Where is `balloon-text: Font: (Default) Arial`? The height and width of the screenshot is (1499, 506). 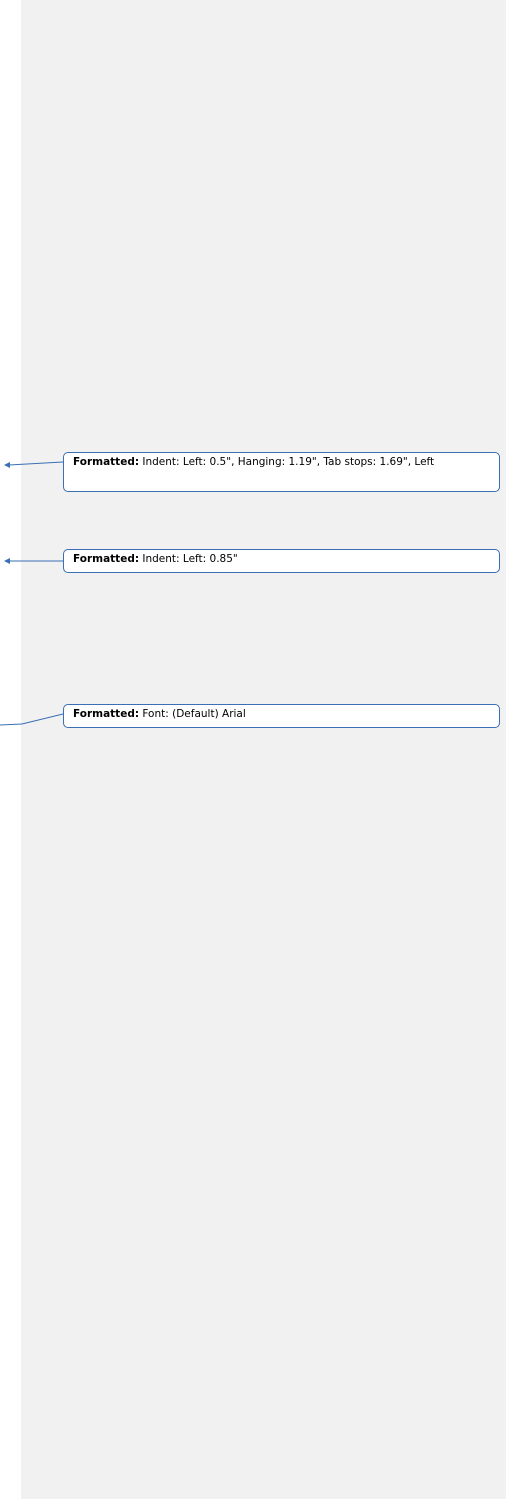 balloon-text: Font: (Default) Arial is located at coordinates (192, 714).